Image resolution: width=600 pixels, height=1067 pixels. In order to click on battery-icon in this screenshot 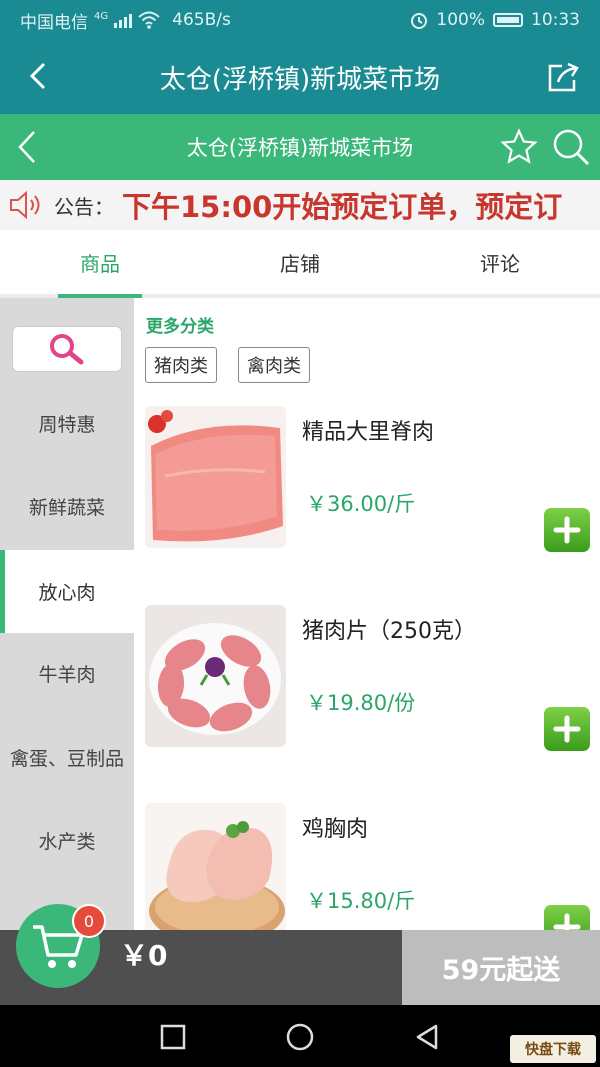, I will do `click(508, 20)`.